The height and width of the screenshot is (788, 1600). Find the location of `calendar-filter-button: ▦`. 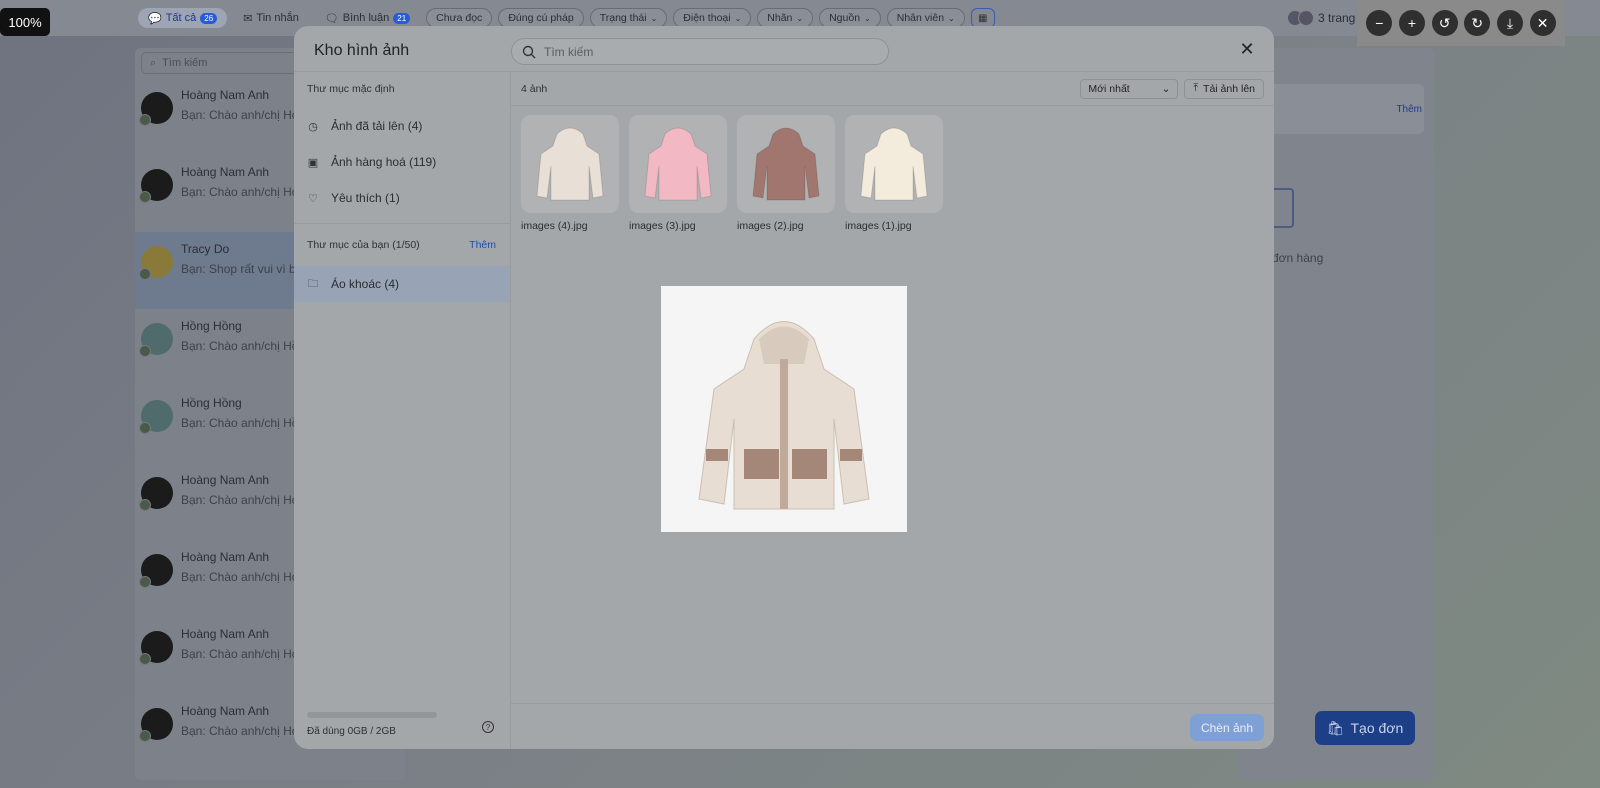

calendar-filter-button: ▦ is located at coordinates (982, 18).